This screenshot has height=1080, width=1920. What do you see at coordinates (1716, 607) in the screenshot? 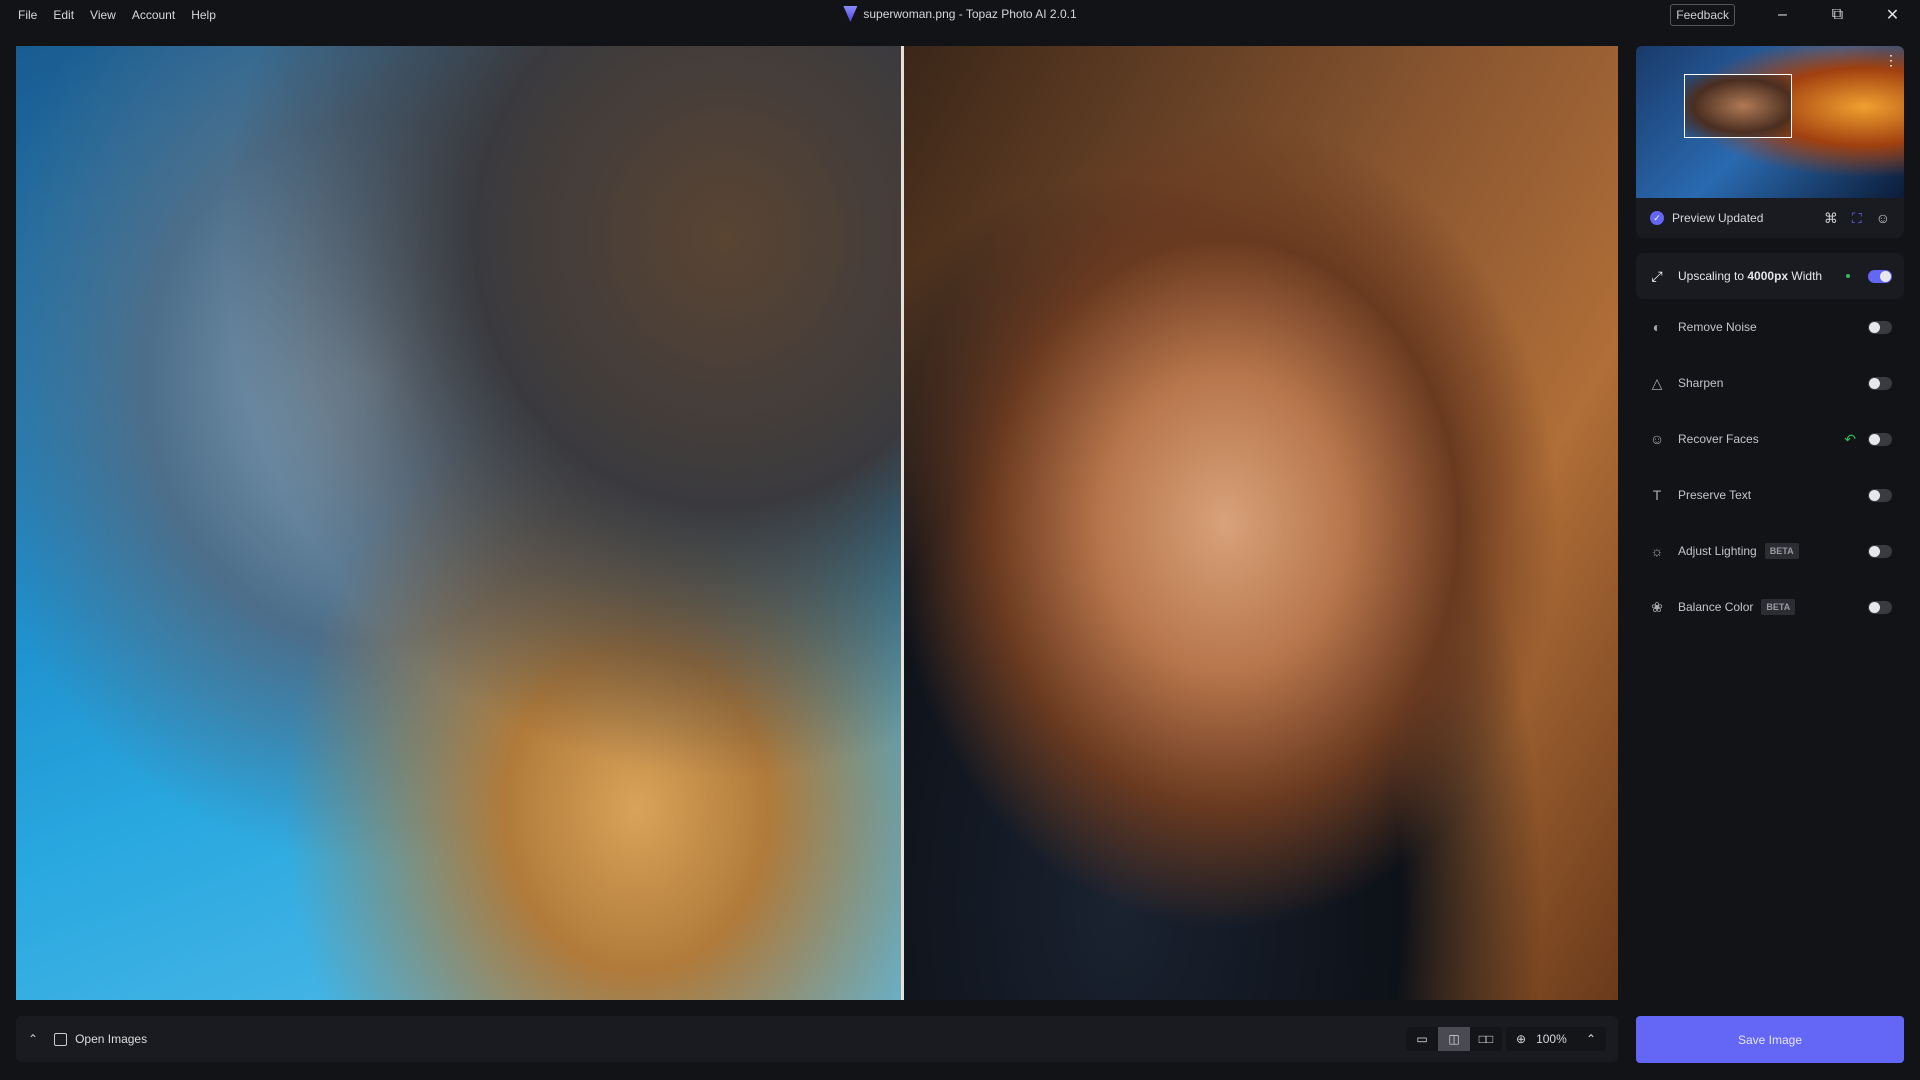
I see `filter-label: Balance Color` at bounding box center [1716, 607].